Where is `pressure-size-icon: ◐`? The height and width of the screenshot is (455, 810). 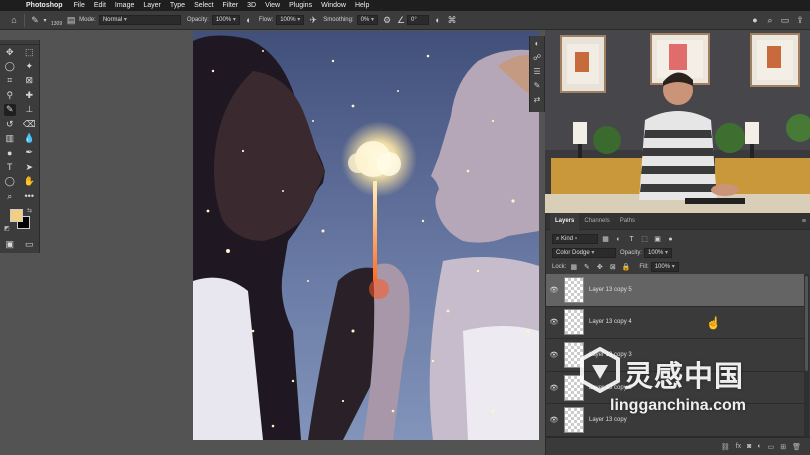 pressure-size-icon: ◐ is located at coordinates (438, 20).